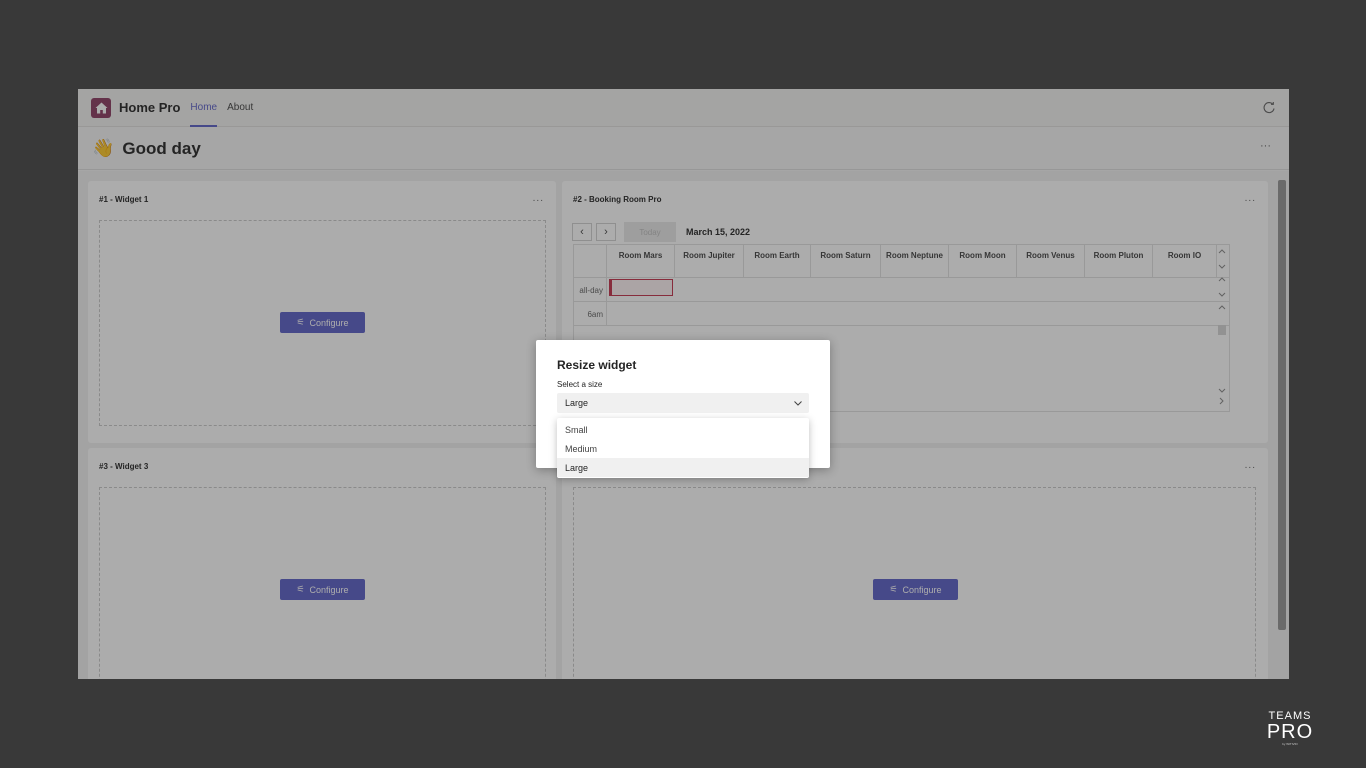  Describe the element at coordinates (1282, 405) in the screenshot. I see `scrollbar-thumb` at that location.